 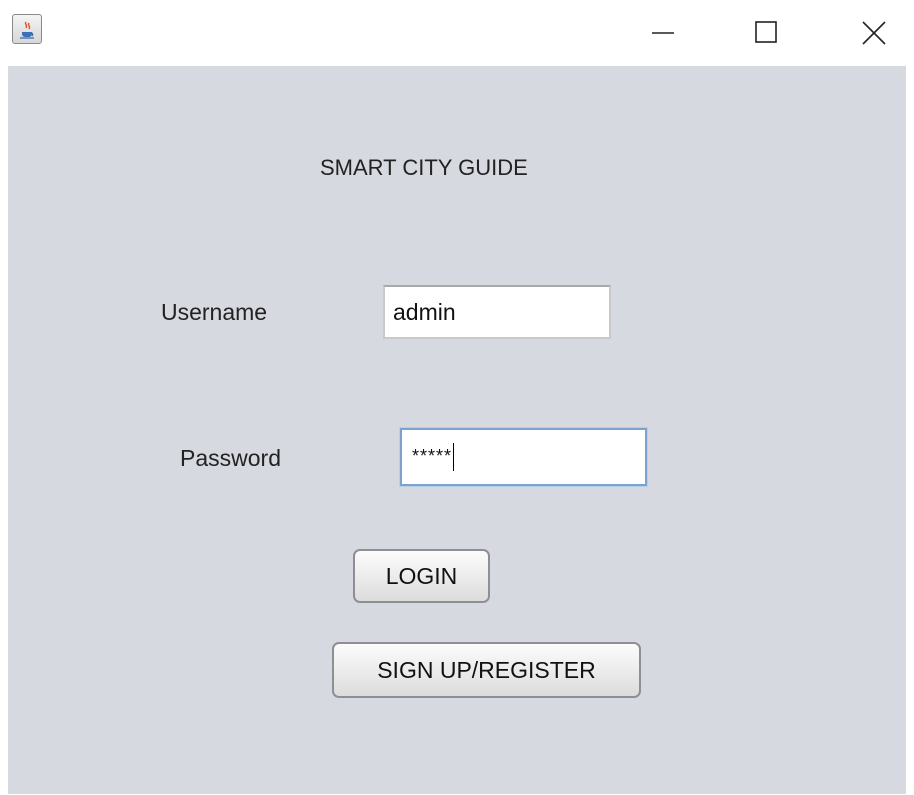 What do you see at coordinates (523, 457) in the screenshot?
I see `password-input: *****` at bounding box center [523, 457].